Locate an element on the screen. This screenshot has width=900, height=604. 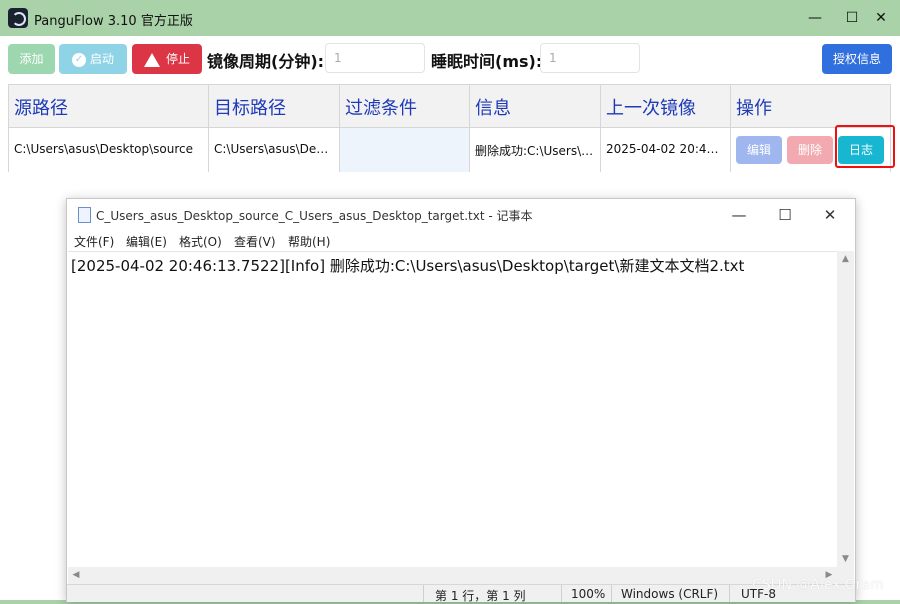
status-cursor-position: 第 1 行，第 1 列 is located at coordinates (480, 596).